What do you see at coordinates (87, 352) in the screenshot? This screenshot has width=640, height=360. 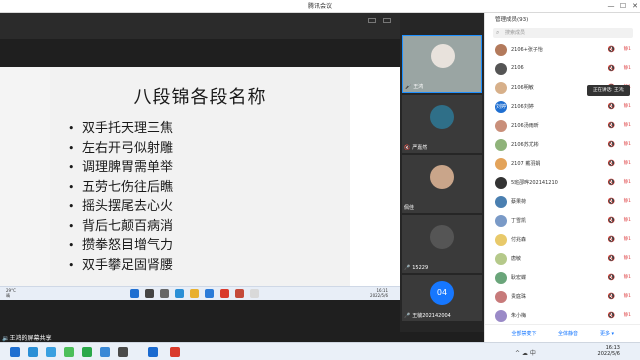 I see `chat-icon` at bounding box center [87, 352].